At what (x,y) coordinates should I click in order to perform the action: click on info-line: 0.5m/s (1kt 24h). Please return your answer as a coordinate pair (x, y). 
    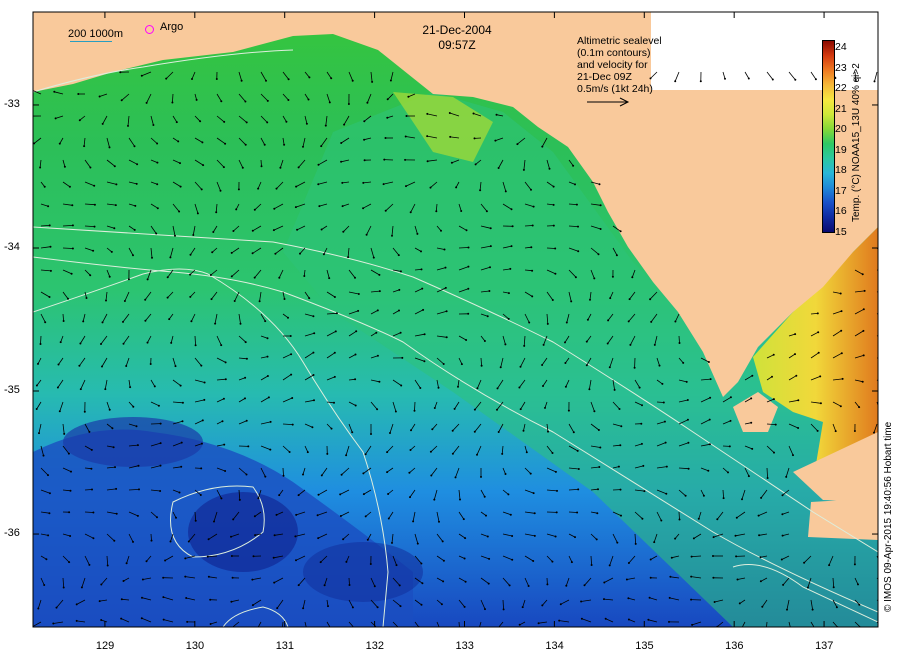
    Looking at the image, I should click on (615, 89).